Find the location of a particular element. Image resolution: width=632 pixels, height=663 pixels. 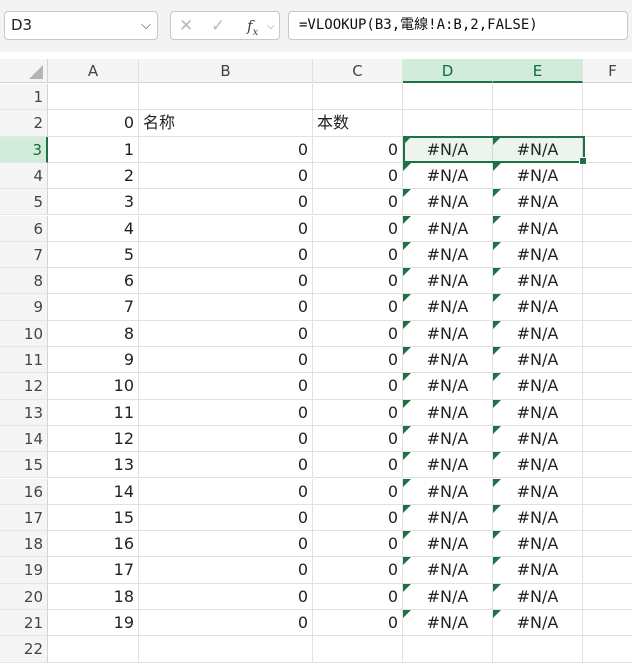

cell-b2: 名称 is located at coordinates (226, 123).